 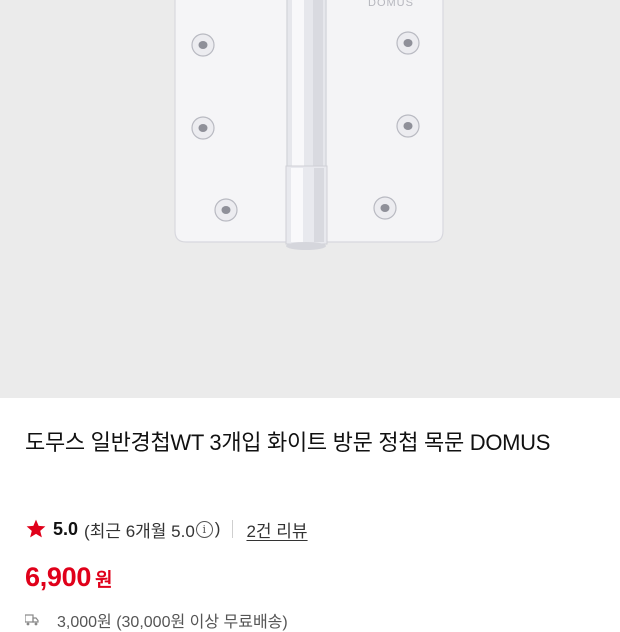 What do you see at coordinates (172, 622) in the screenshot?
I see `shipping-text: 3,000원 (30,000원 이상 무료배송)` at bounding box center [172, 622].